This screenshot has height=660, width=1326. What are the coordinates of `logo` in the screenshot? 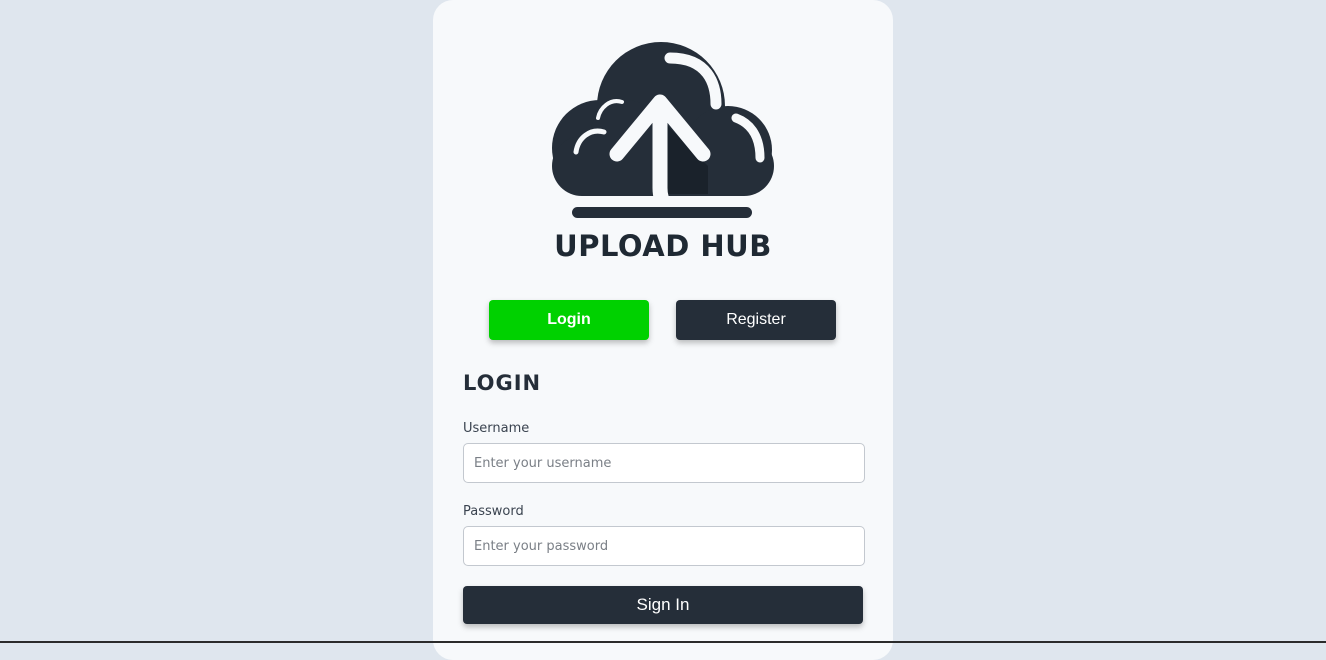 It's located at (663, 132).